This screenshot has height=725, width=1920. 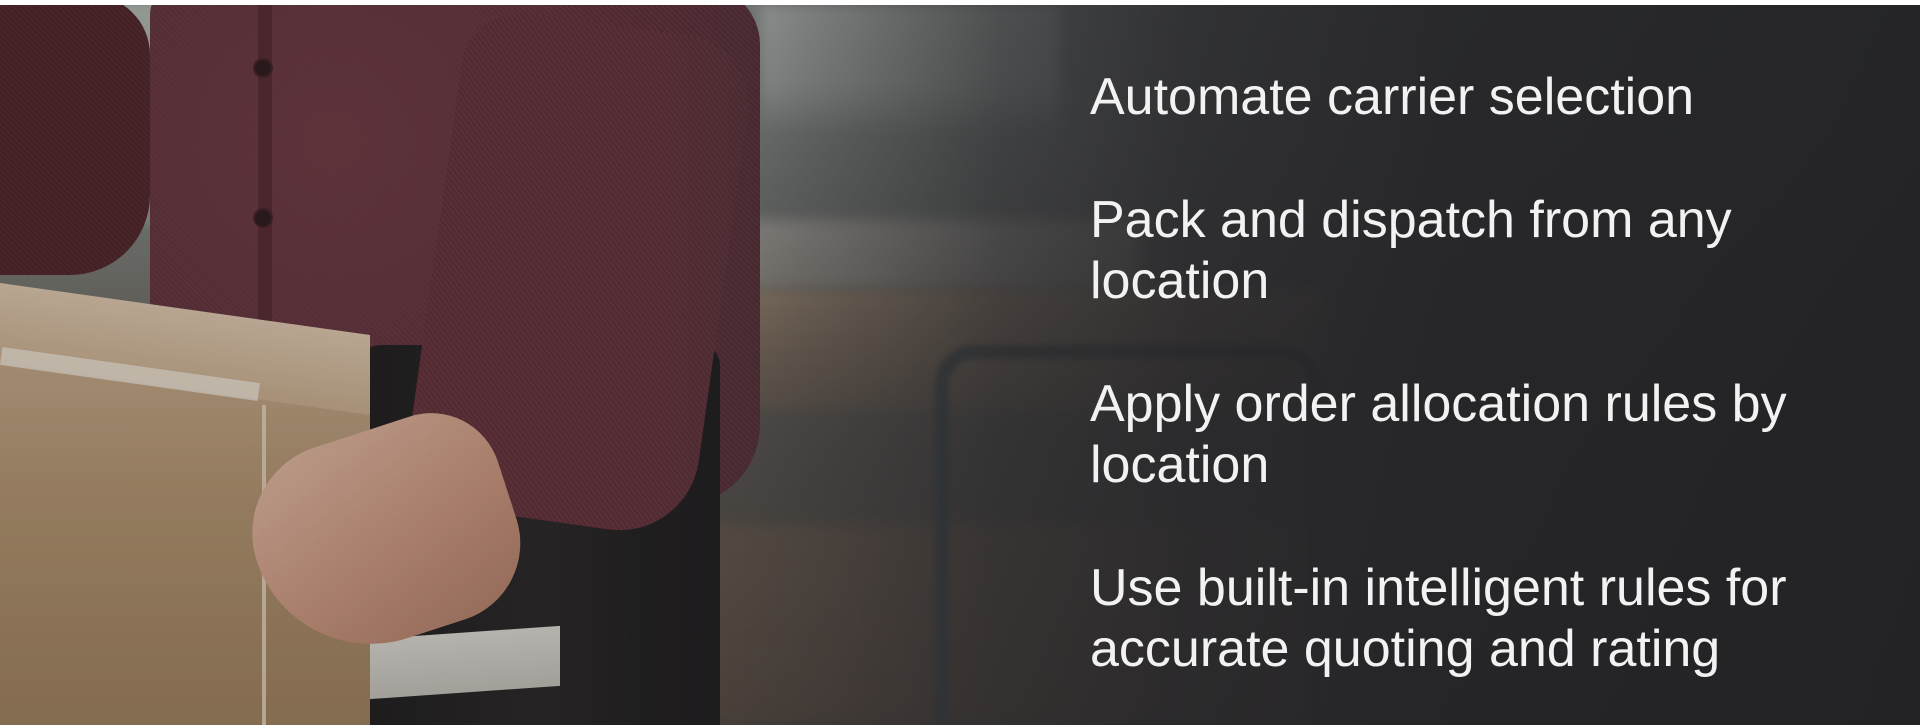 I want to click on feature-item-carrier-selection: Automate carrier selection, so click(x=1392, y=97).